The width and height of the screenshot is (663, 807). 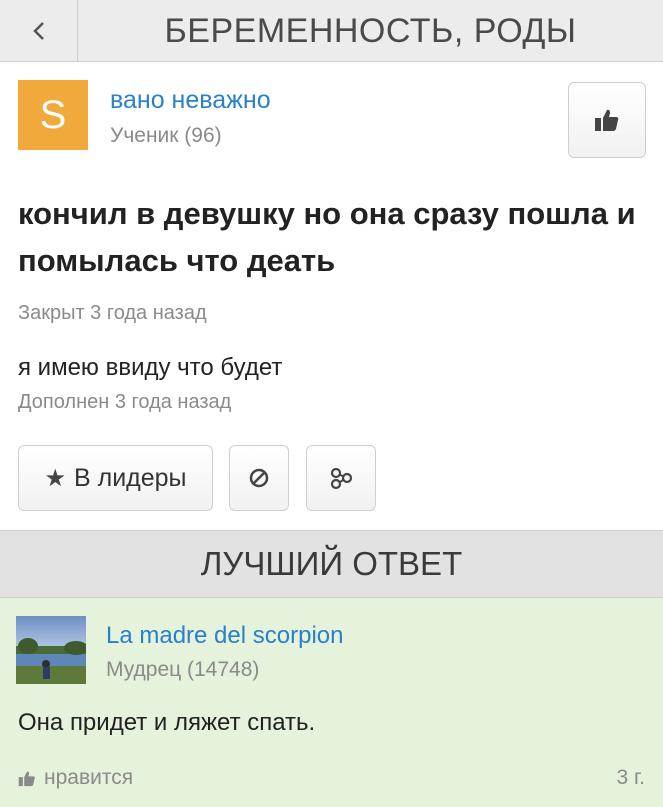 I want to click on like-answer-button: нравится, so click(x=75, y=778).